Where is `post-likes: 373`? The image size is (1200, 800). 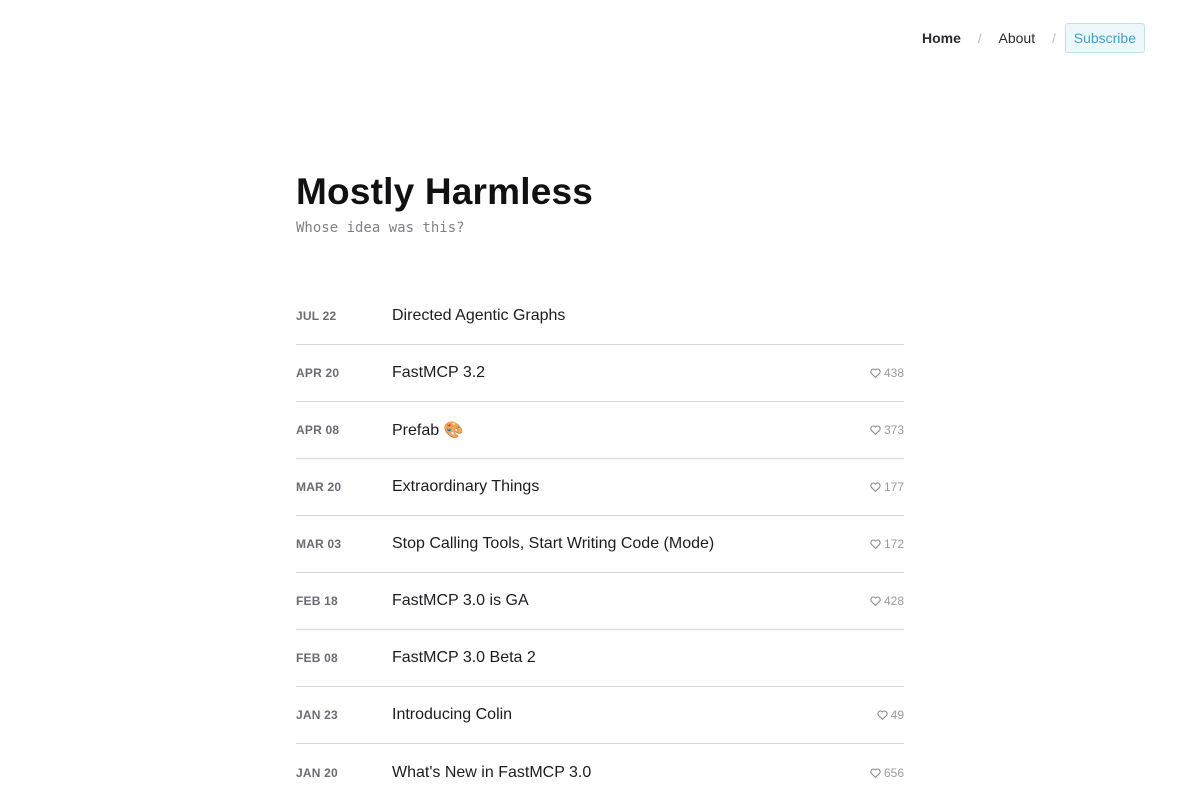
post-likes: 373 is located at coordinates (887, 430).